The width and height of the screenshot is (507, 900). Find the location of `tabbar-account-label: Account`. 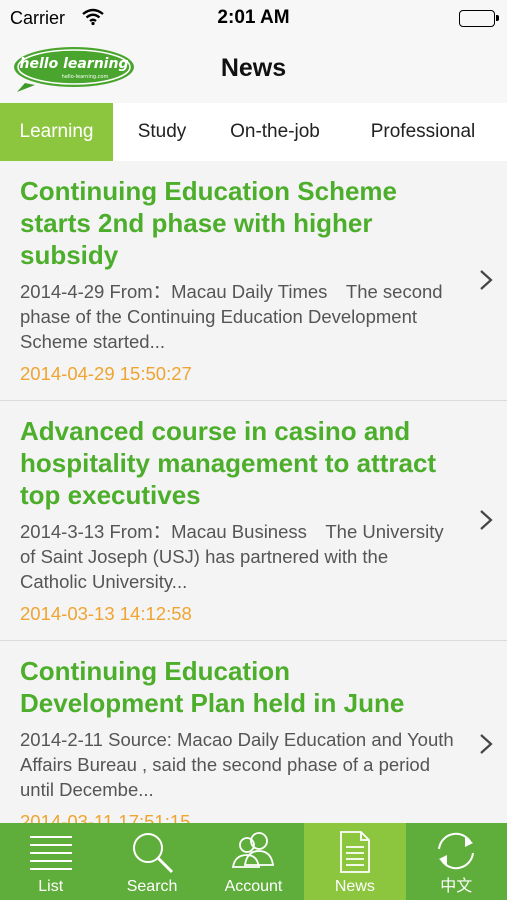

tabbar-account-label: Account is located at coordinates (253, 886).